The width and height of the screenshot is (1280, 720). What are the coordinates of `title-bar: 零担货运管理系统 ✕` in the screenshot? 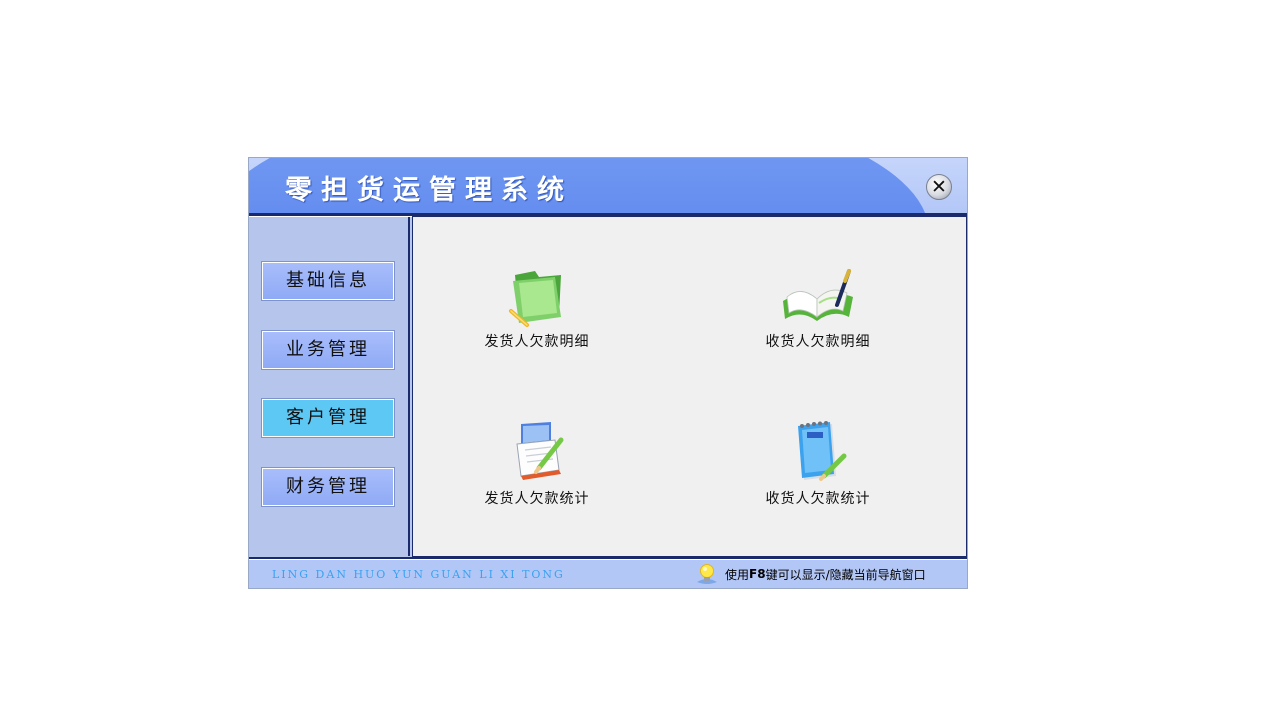 It's located at (608, 185).